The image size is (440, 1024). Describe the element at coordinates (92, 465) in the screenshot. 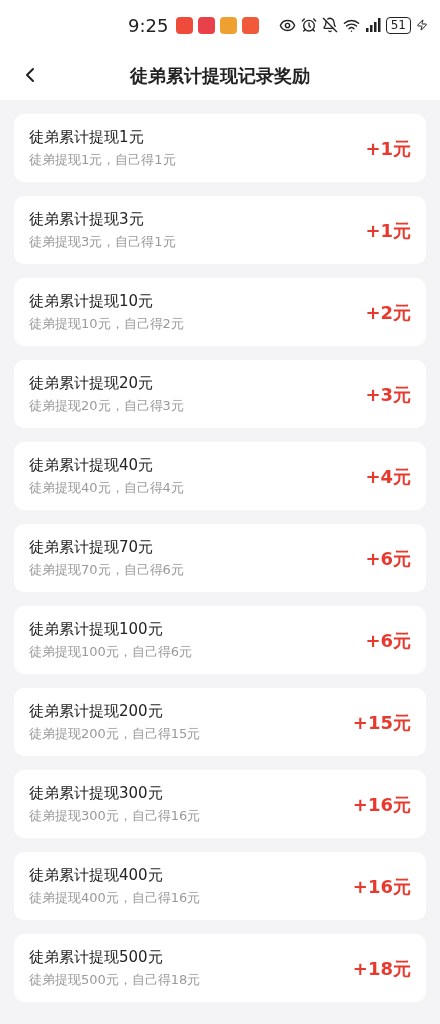

I see `reward-title: 徒弟累计提现40元` at that location.